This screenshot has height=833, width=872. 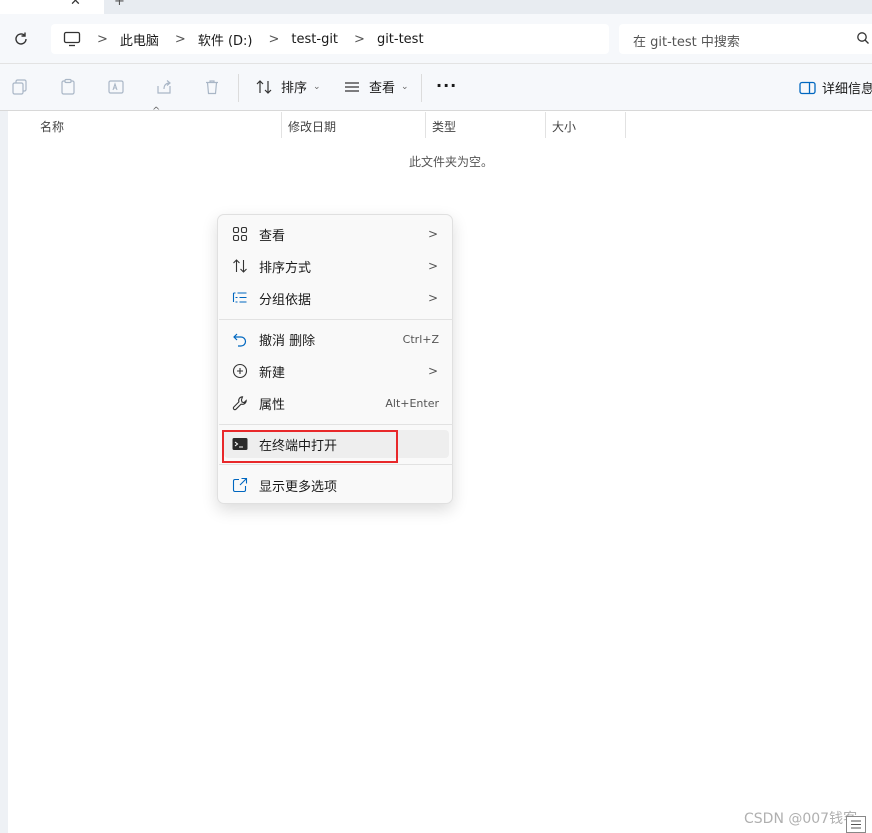 What do you see at coordinates (239, 297) in the screenshot?
I see `group-list-icon` at bounding box center [239, 297].